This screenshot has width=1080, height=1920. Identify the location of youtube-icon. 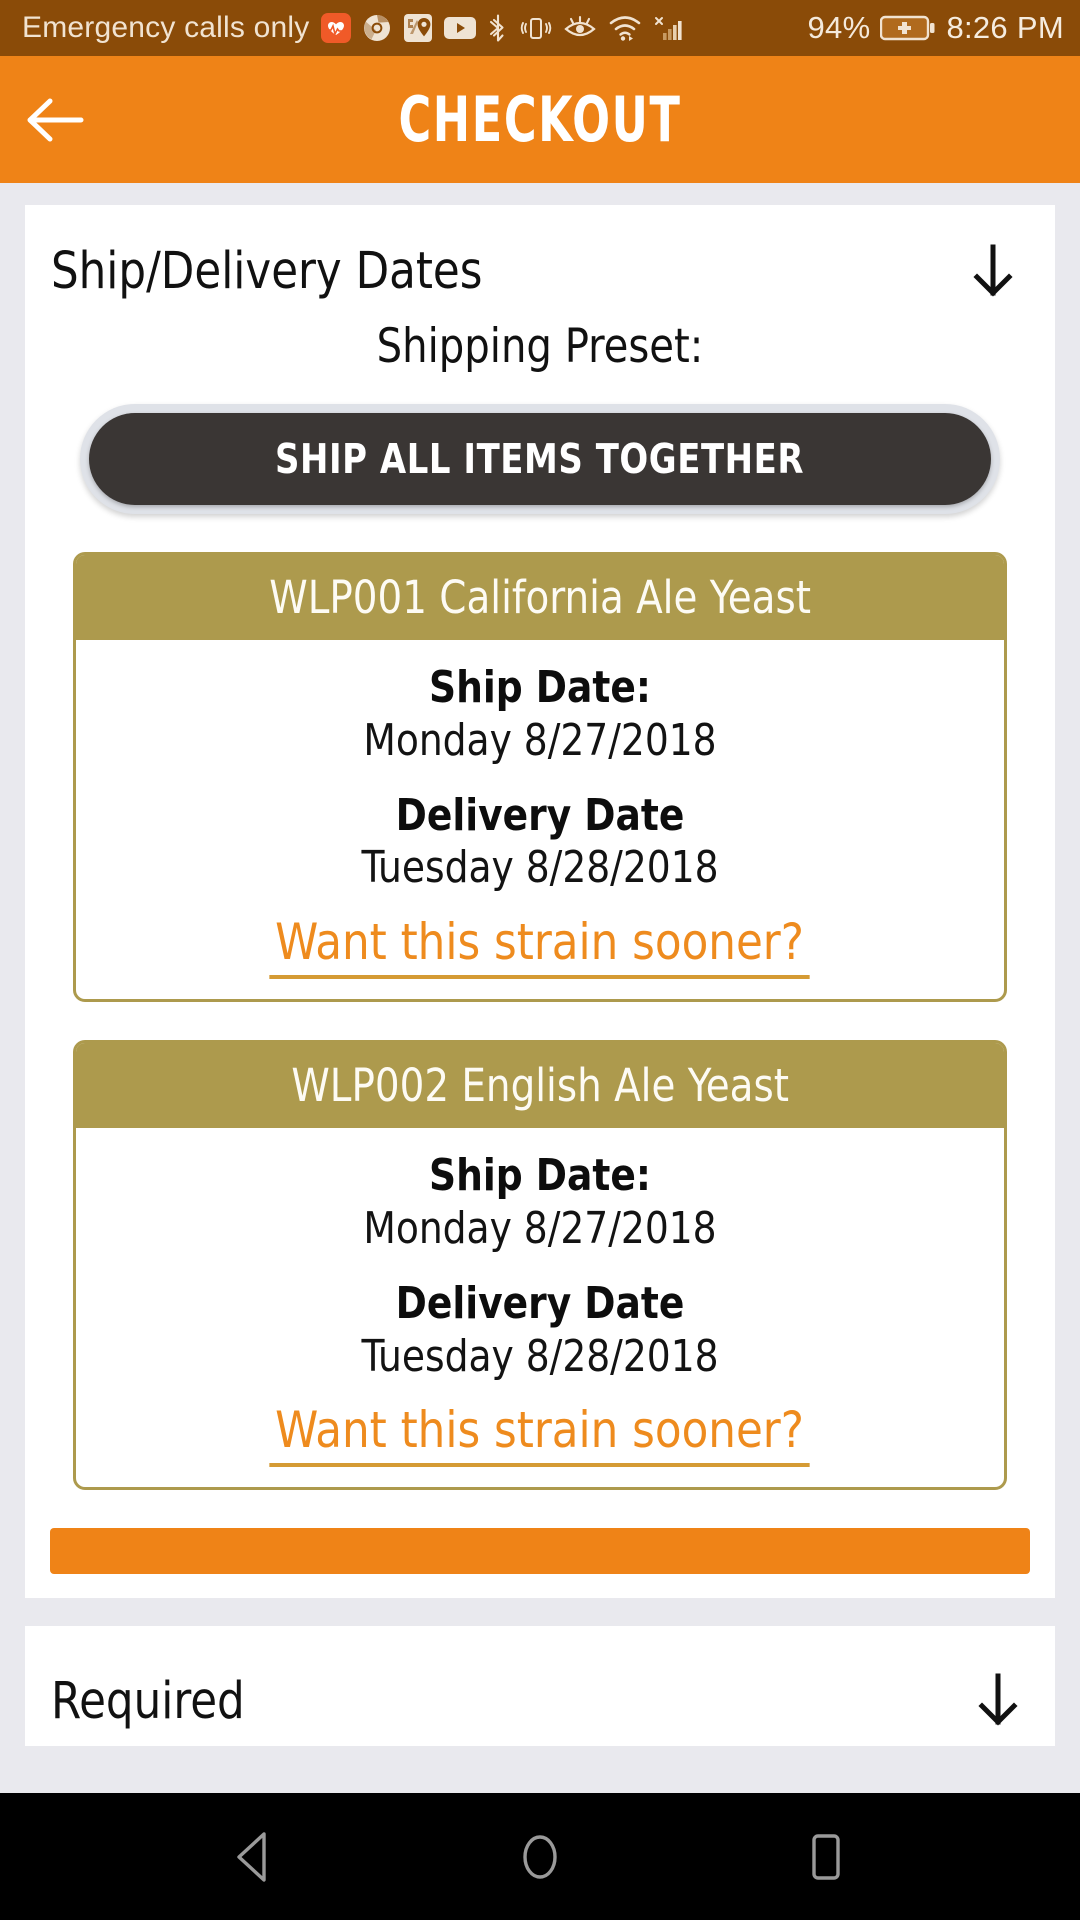
(460, 28).